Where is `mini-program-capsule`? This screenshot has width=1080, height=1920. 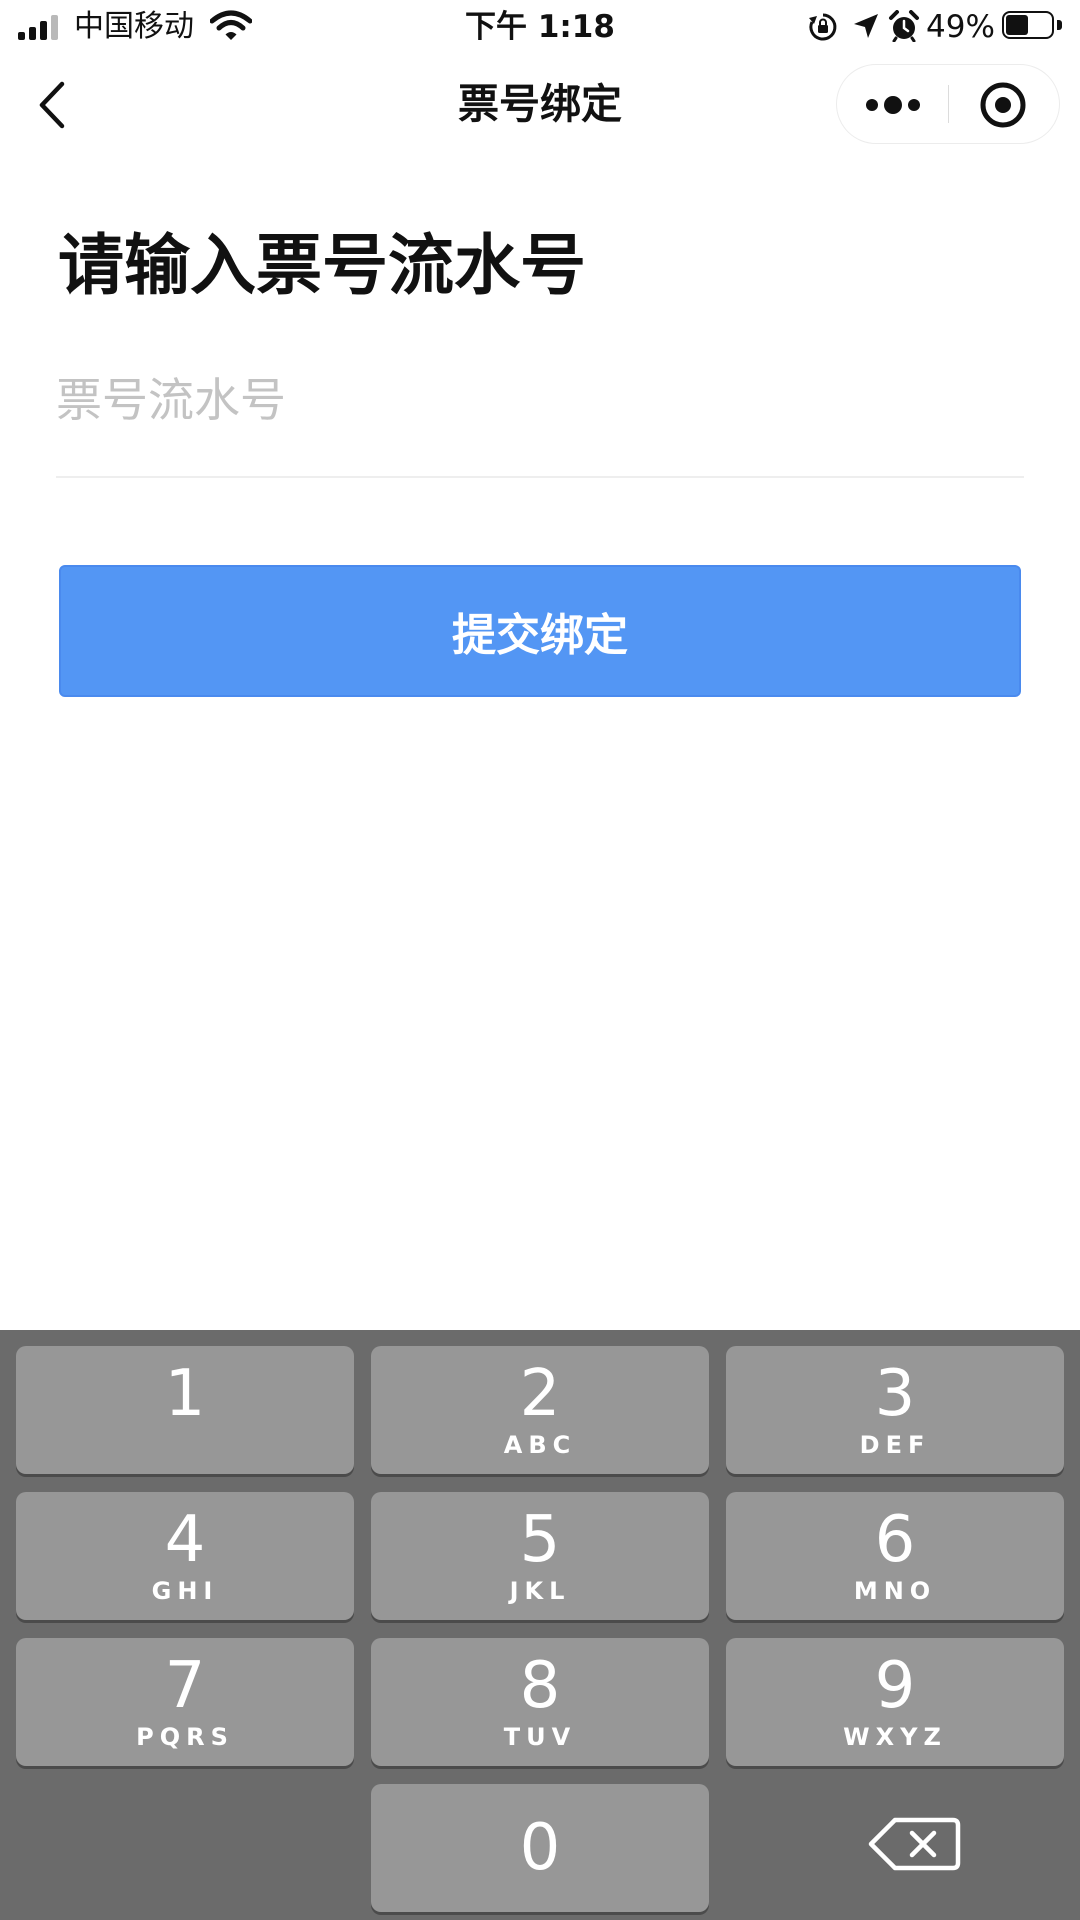 mini-program-capsule is located at coordinates (948, 104).